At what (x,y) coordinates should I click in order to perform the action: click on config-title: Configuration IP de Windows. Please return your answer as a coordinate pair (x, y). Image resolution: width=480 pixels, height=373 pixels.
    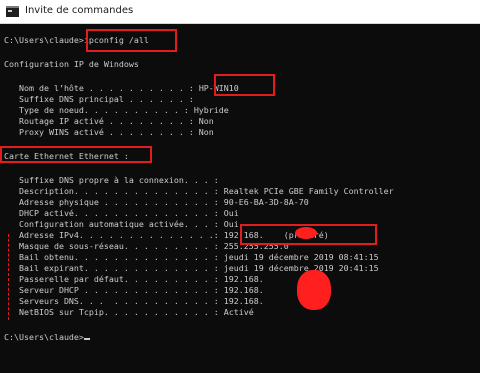
    Looking at the image, I should click on (71, 64).